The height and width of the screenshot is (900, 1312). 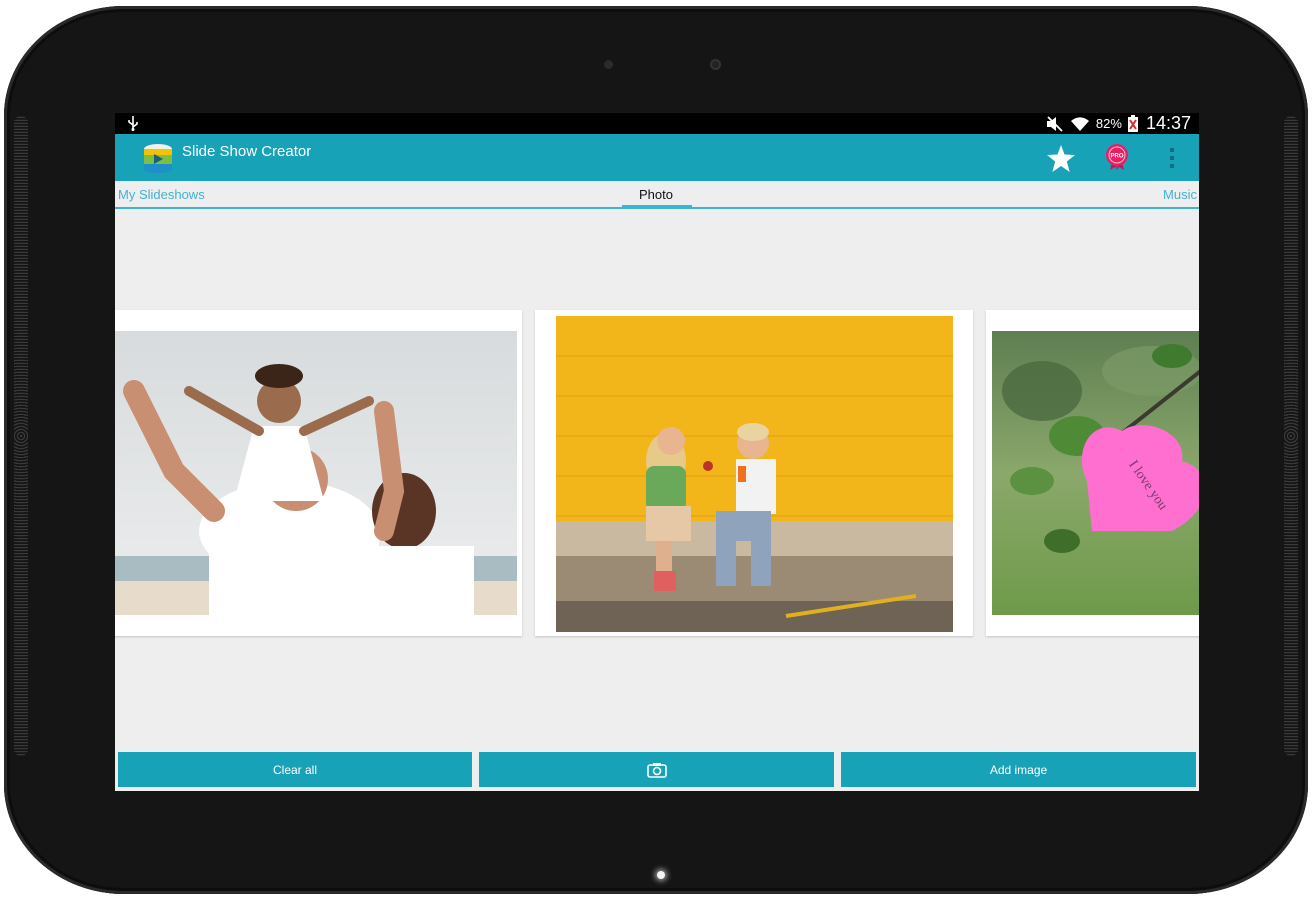 I want to click on svg-text: PRO, so click(x=1116, y=157).